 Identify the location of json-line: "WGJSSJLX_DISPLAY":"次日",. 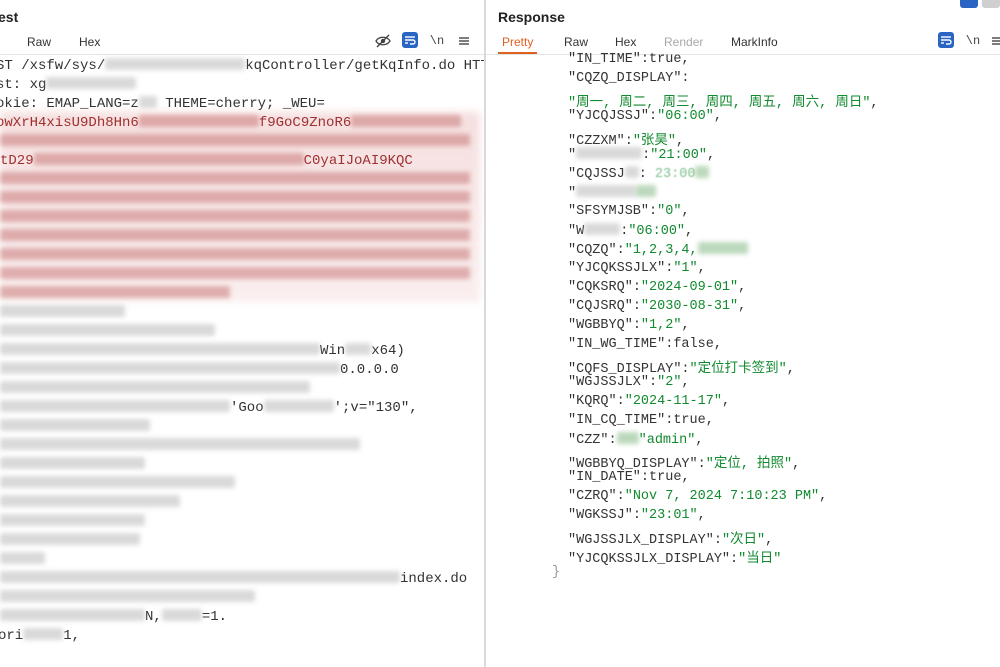
(671, 540).